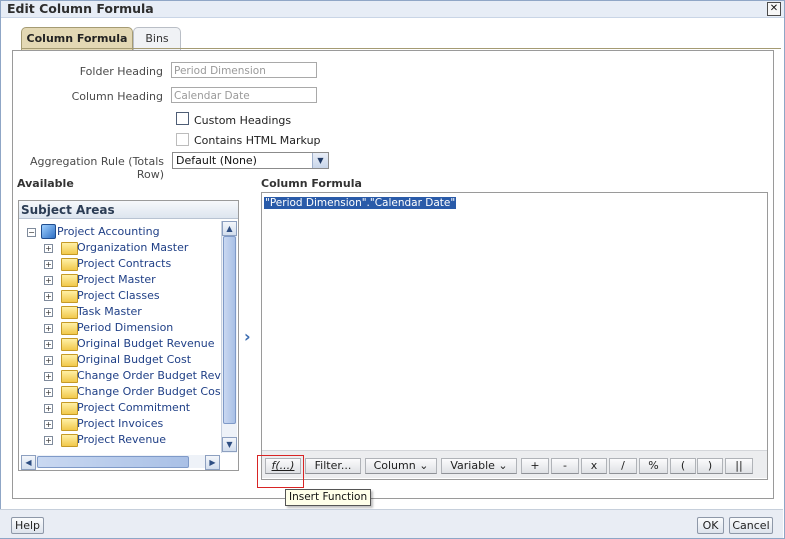 This screenshot has width=785, height=539. I want to click on tree-folder-item: Organization Master, so click(149, 248).